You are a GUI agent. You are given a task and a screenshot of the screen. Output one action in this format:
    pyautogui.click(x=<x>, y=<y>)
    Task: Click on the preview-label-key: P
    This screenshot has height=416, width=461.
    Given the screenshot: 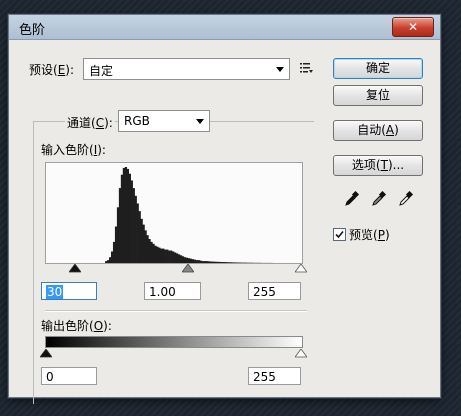 What is the action you would take?
    pyautogui.click(x=381, y=235)
    